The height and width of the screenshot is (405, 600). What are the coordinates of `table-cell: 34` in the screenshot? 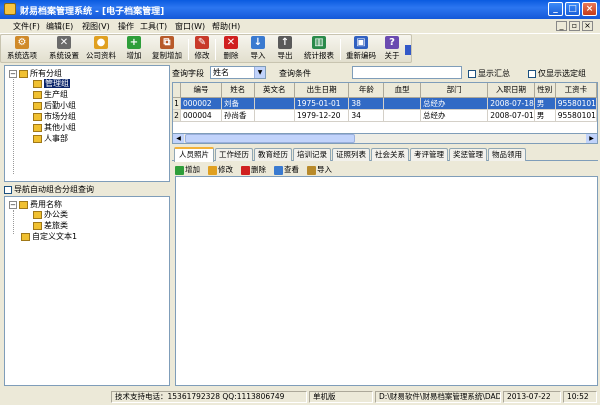 It's located at (366, 115).